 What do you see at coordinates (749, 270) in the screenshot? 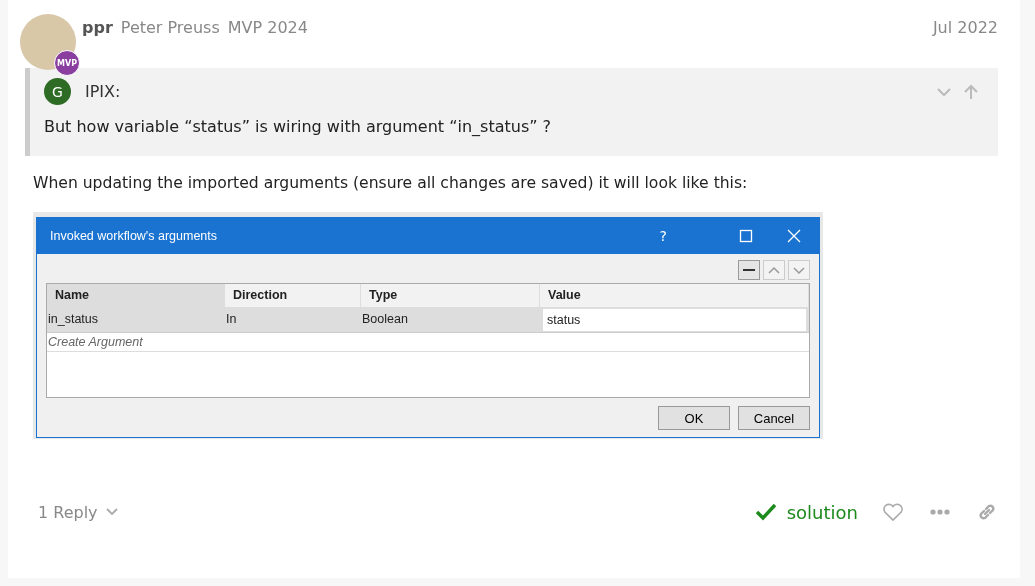
I see `minus-icon` at bounding box center [749, 270].